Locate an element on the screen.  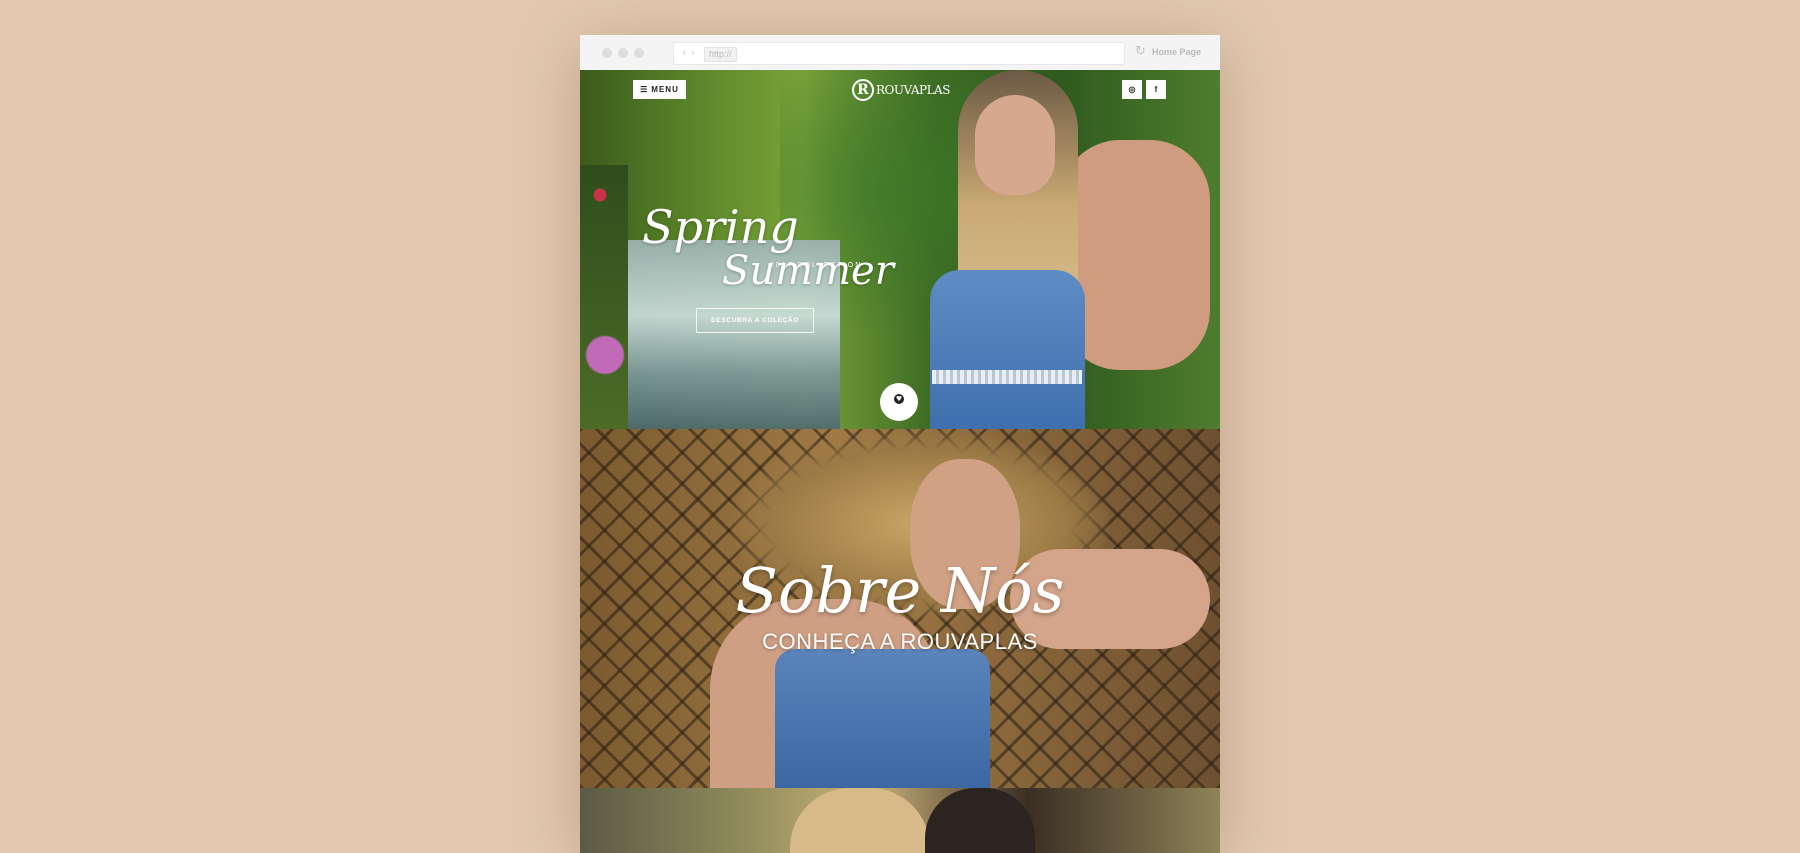
about-section: Sobre Nós CONHEÇA A ROUVAPLAS is located at coordinates (900, 608).